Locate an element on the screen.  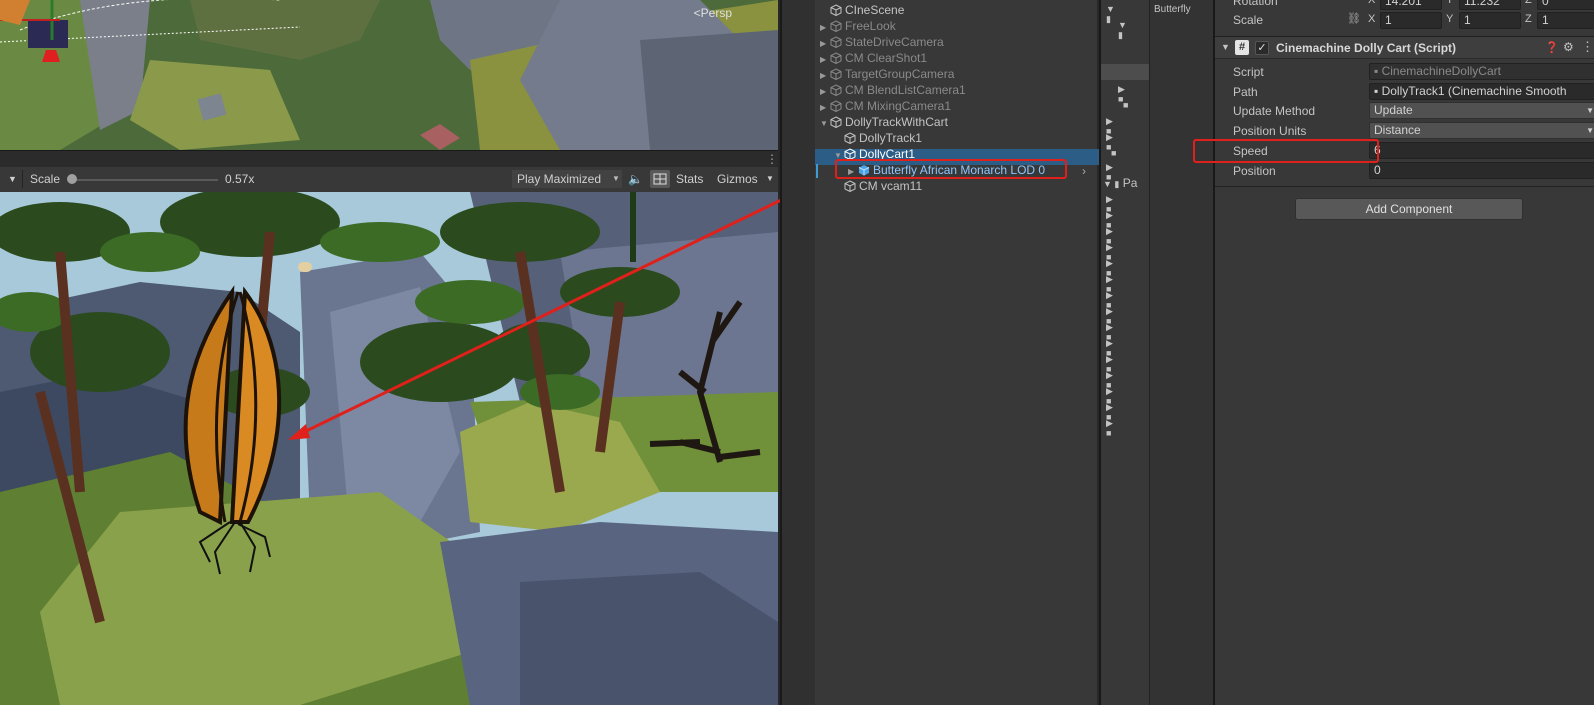
folder-selection is located at coordinates (1126, 72).